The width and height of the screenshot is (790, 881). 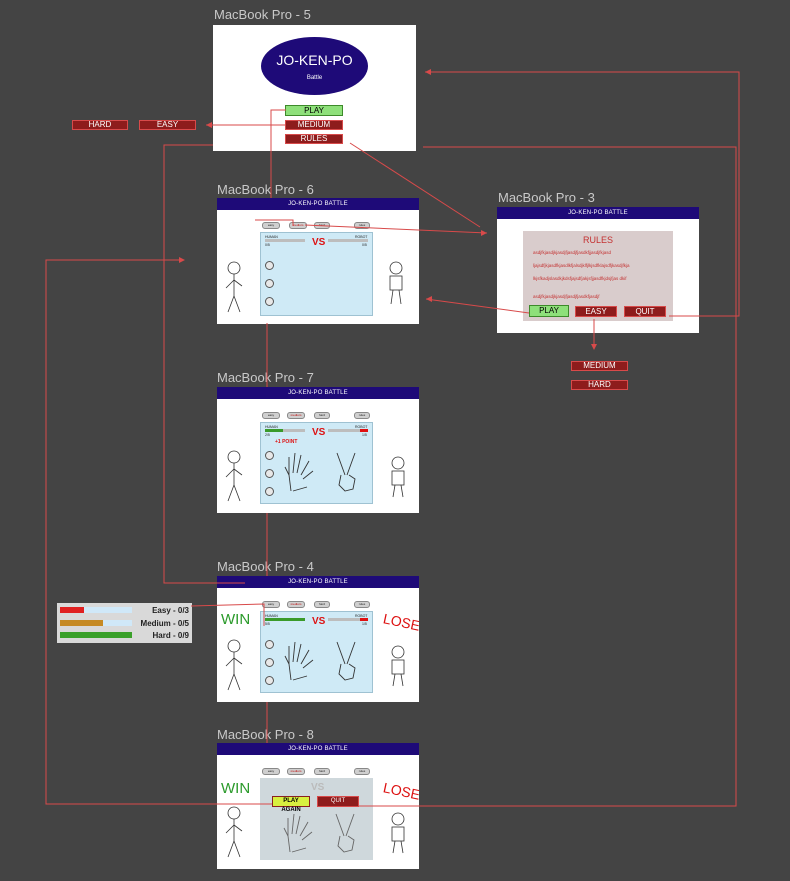 What do you see at coordinates (316, 463) in the screenshot?
I see `game-panel: HUMAN 2/5 VS ROBOT 1/5 +1 POINT` at bounding box center [316, 463].